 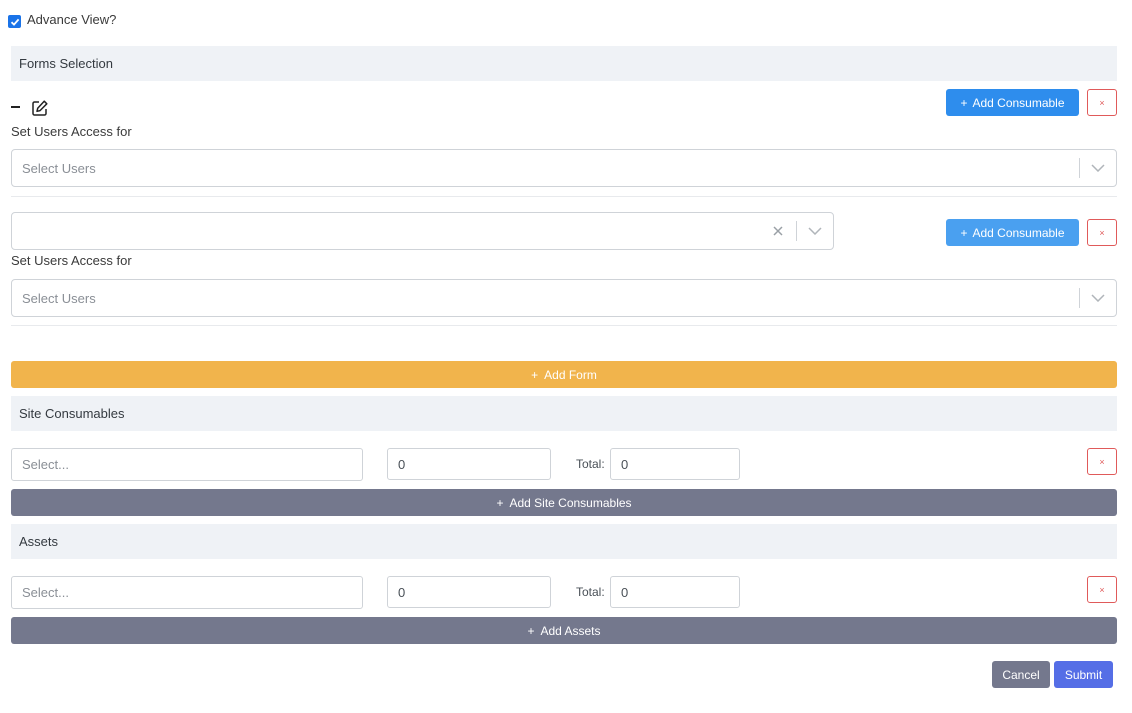 What do you see at coordinates (570, 630) in the screenshot?
I see `add-assets-label: Add Assets` at bounding box center [570, 630].